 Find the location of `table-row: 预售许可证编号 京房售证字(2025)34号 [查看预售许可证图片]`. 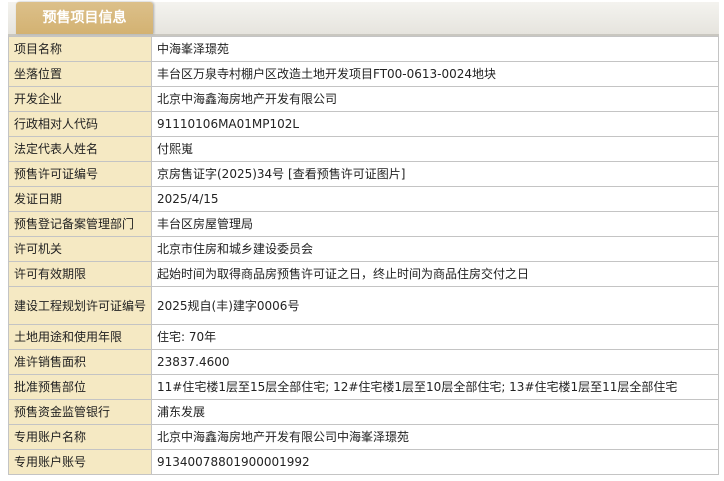

table-row: 预售许可证编号 京房售证字(2025)34号 [查看预售许可证图片] is located at coordinates (363, 174).